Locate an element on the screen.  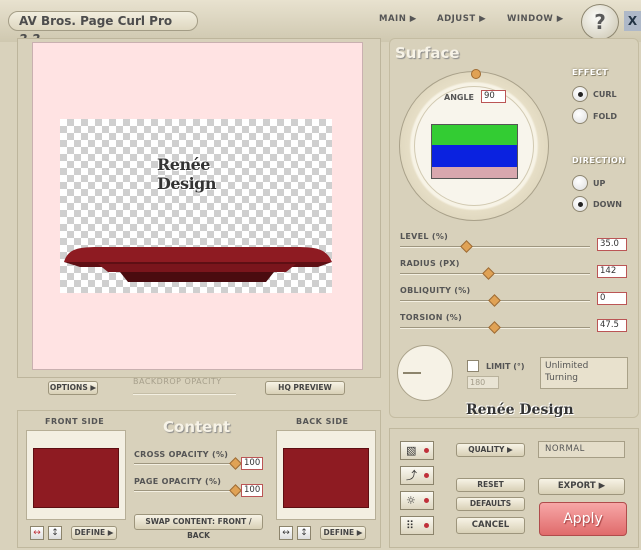
direction-up-label: UP is located at coordinates (599, 183).